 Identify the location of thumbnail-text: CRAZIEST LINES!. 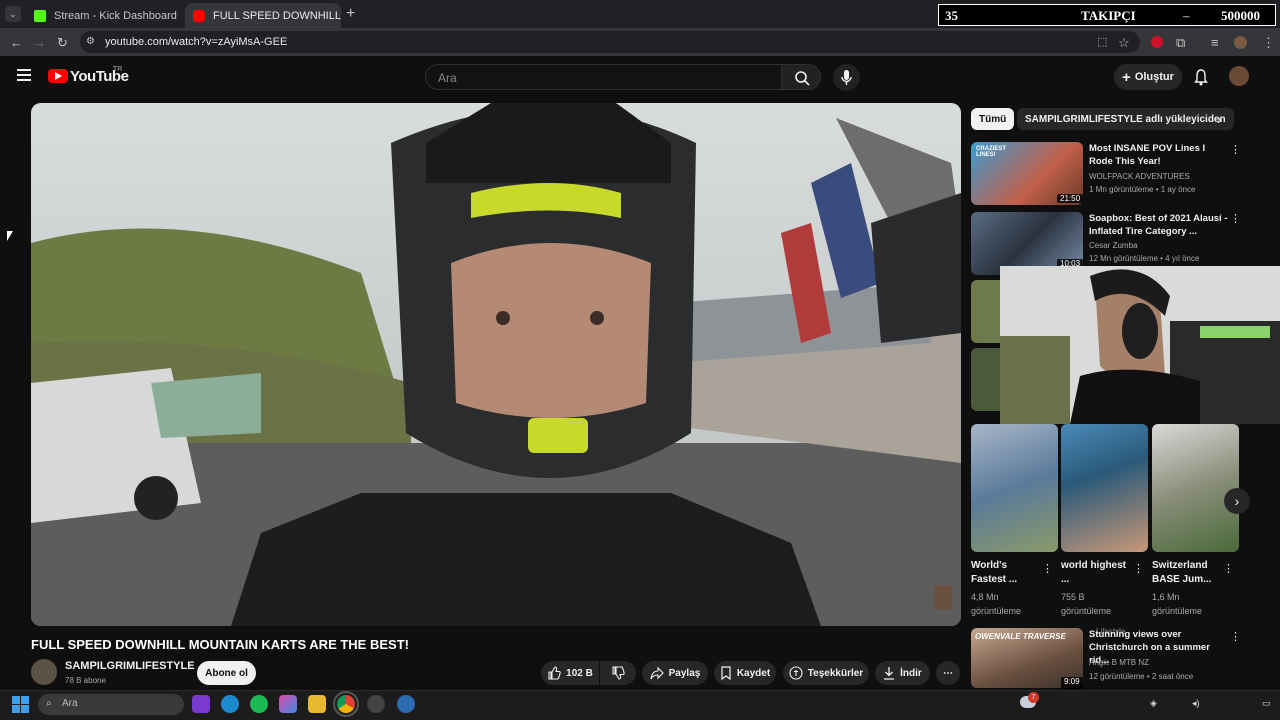
(991, 152).